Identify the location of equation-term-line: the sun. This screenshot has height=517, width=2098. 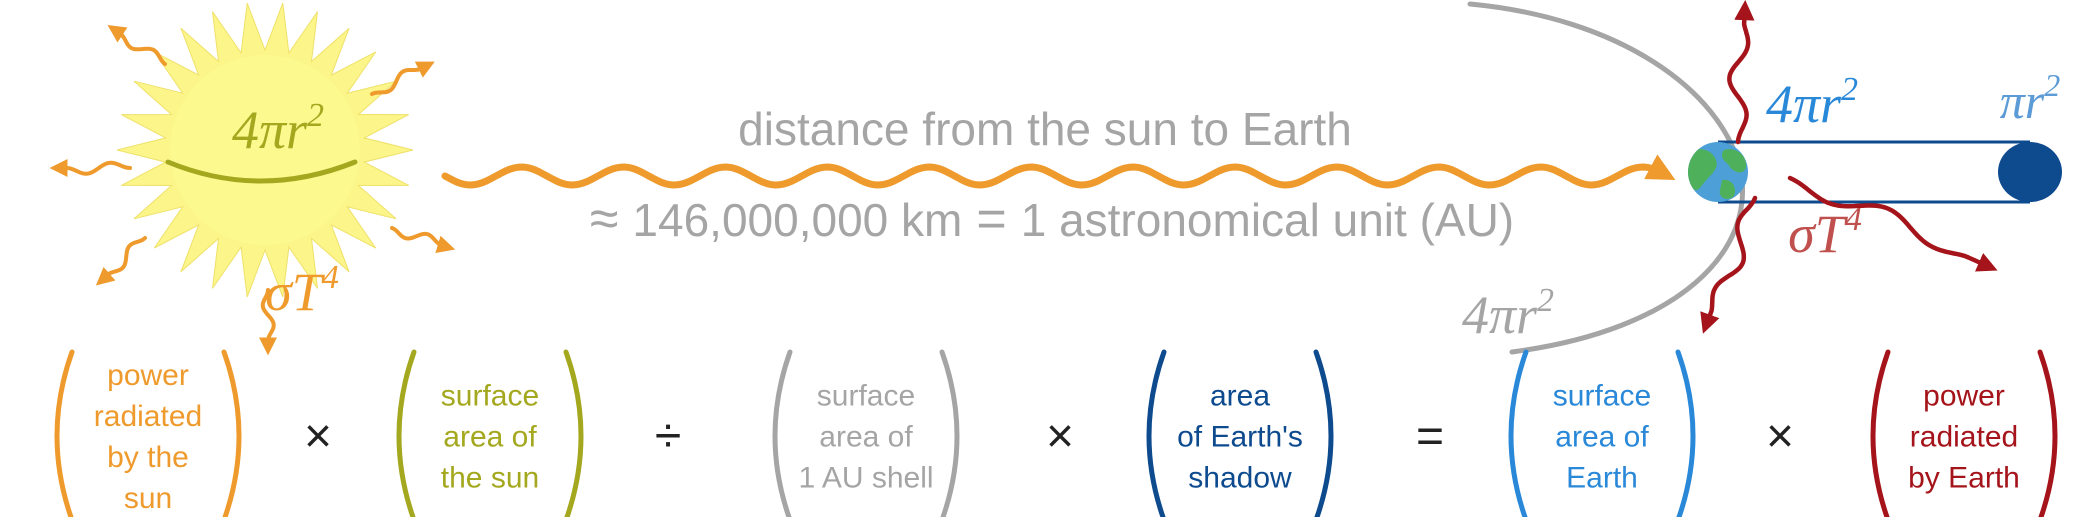
(490, 478).